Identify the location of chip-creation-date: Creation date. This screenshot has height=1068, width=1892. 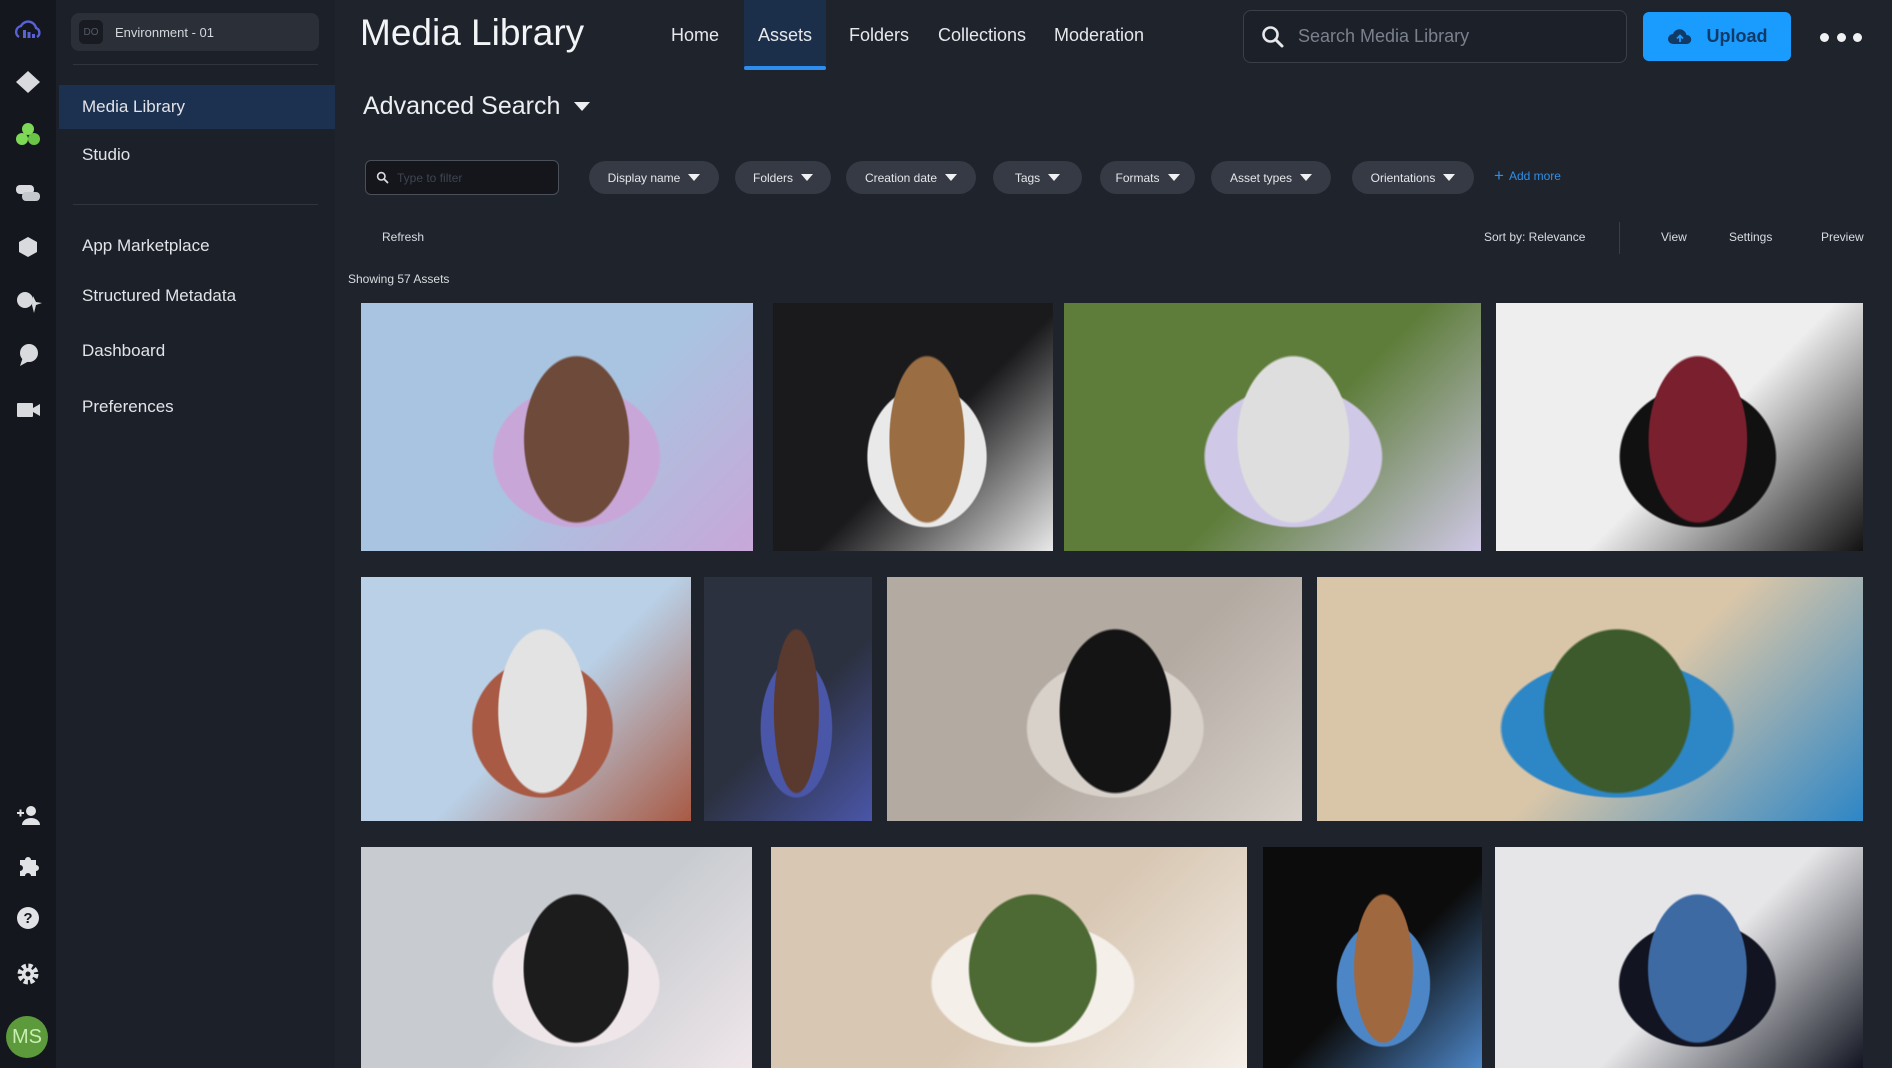
(911, 177).